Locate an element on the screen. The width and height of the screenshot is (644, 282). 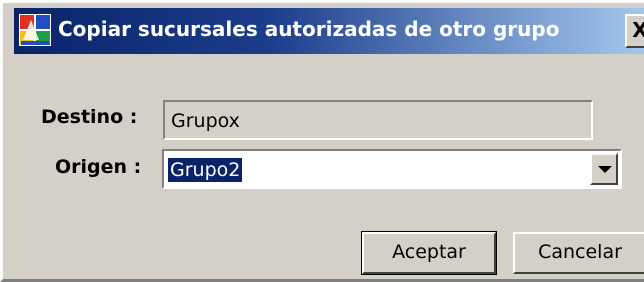
cancel-button: Cancelar is located at coordinates (578, 253).